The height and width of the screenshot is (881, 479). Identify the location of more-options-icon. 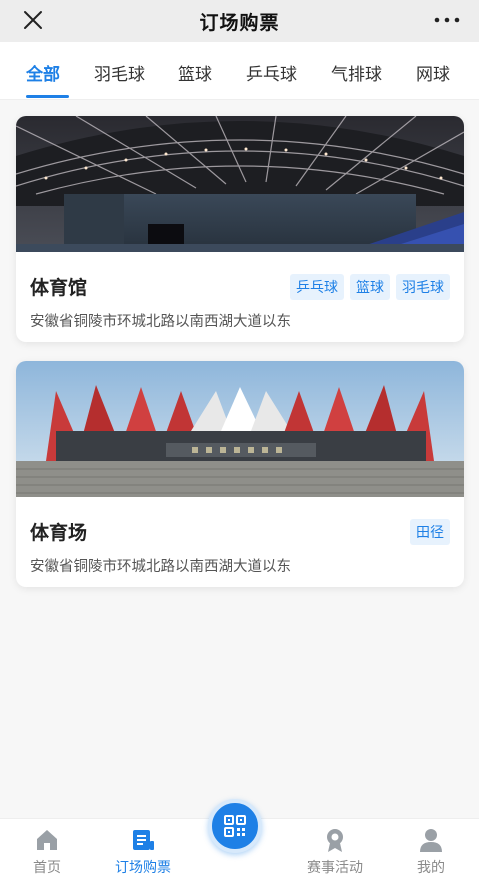
(447, 20).